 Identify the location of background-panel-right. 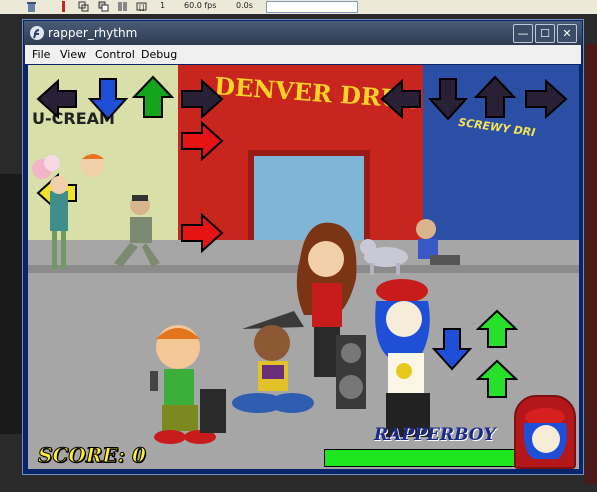
(591, 264).